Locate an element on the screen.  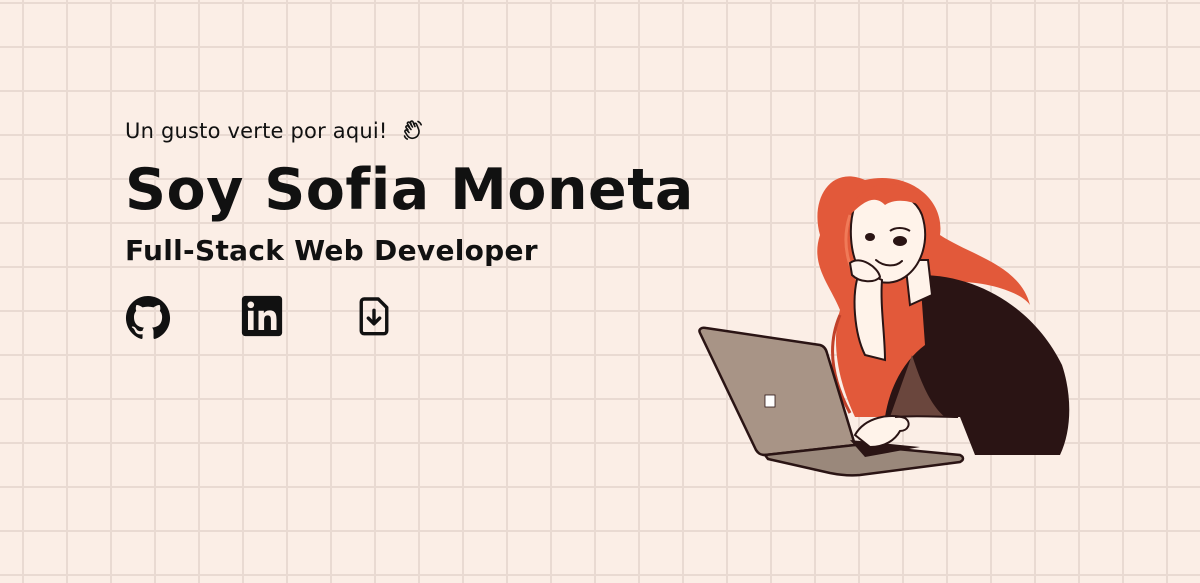
linkedin-icon is located at coordinates (262, 318).